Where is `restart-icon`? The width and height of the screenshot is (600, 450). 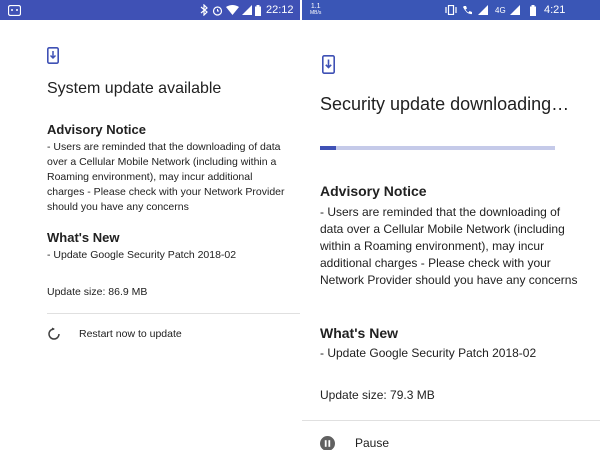
restart-icon is located at coordinates (54, 334).